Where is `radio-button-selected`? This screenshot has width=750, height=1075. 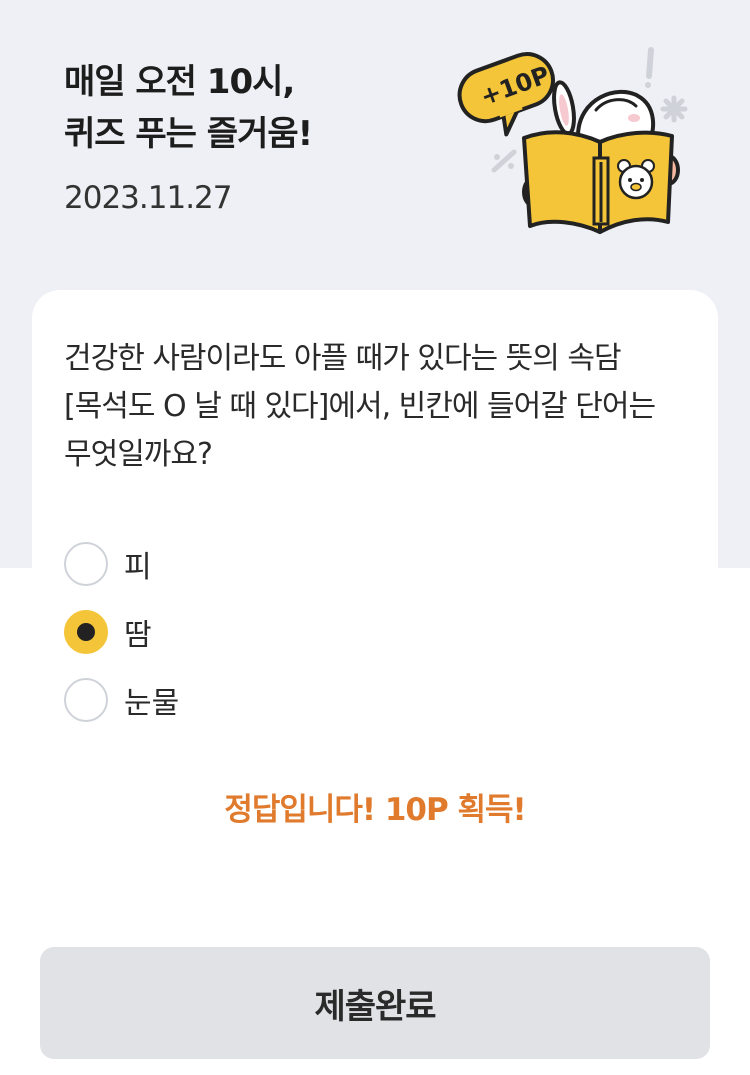 radio-button-selected is located at coordinates (86, 632).